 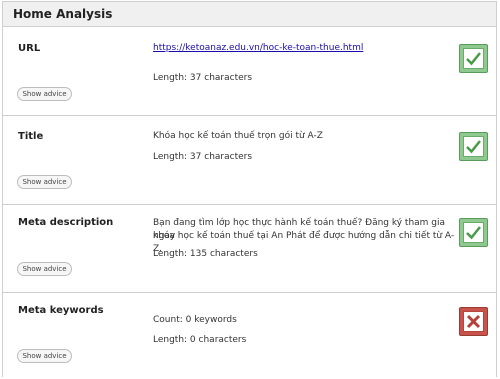 What do you see at coordinates (238, 136) in the screenshot?
I see `title-value: Khóa học kế toán thuế trọn gói từ A-Z` at bounding box center [238, 136].